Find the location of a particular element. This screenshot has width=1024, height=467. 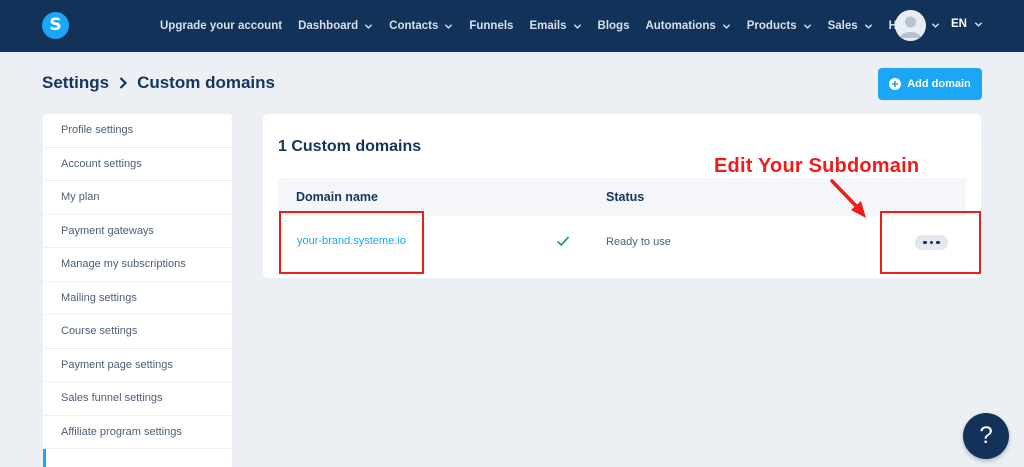

nav-item-label: Sales is located at coordinates (842, 26).